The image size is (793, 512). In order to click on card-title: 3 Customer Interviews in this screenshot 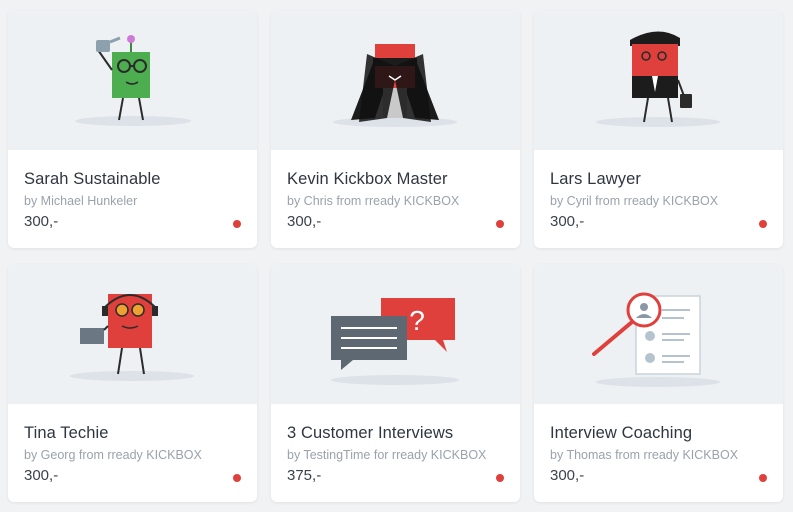, I will do `click(370, 433)`.